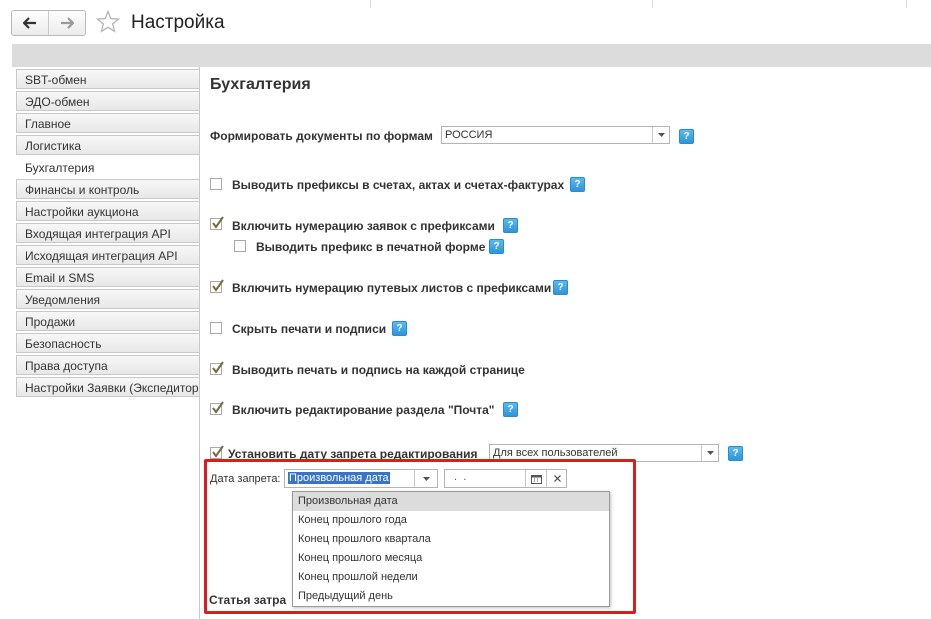  Describe the element at coordinates (108, 145) in the screenshot. I see `sidebar-item-logistics: Логистика` at that location.